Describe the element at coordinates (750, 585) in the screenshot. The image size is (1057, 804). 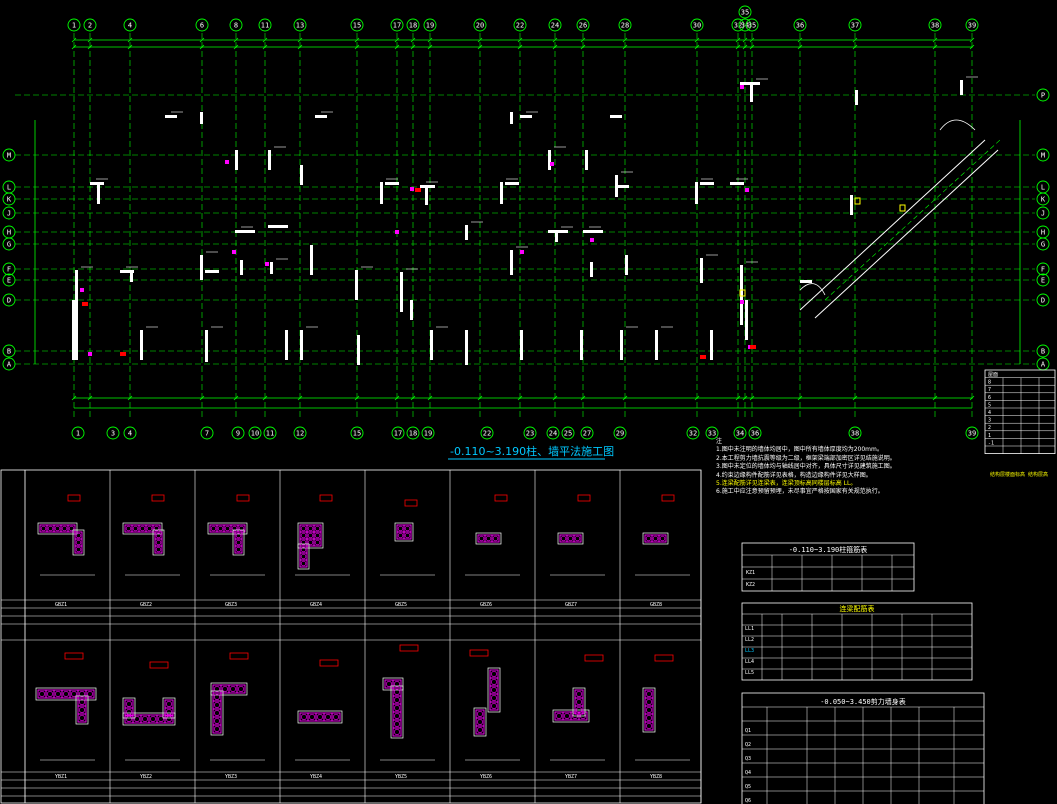
I see `column-id: KZ2` at that location.